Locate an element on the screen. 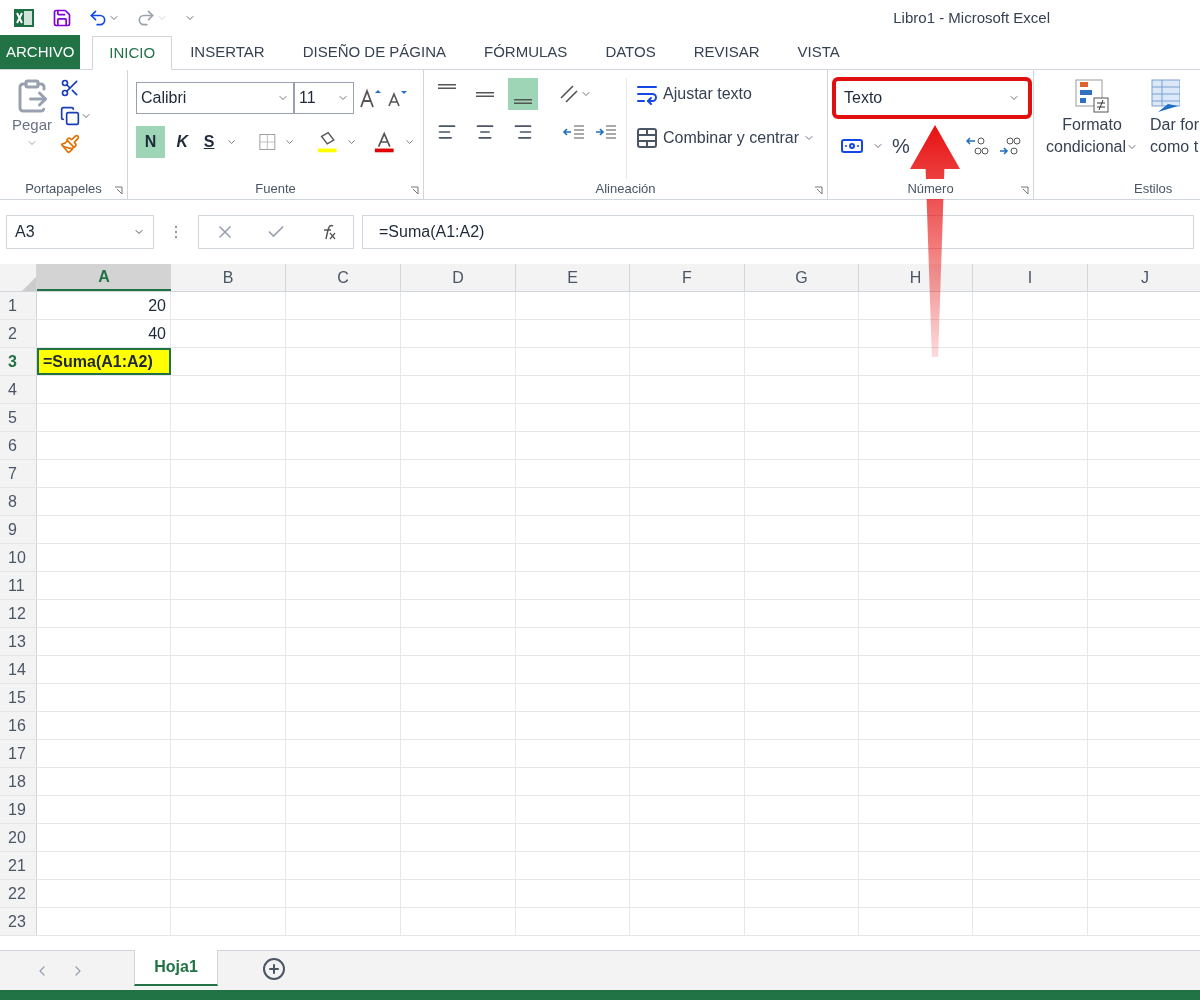 The width and height of the screenshot is (1200, 1000). row-header: 3 is located at coordinates (18, 361).